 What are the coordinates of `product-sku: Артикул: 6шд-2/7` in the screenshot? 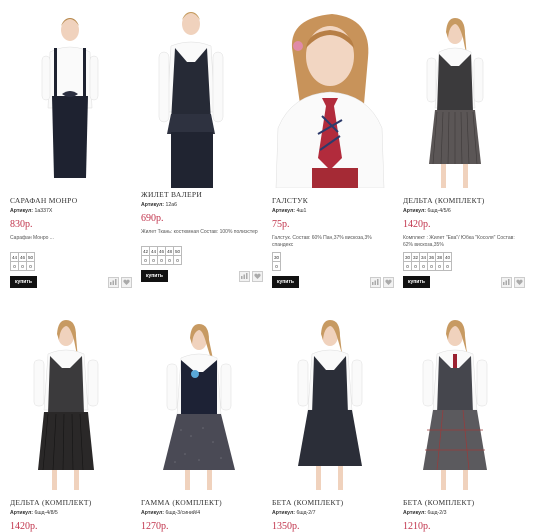 It's located at (333, 513).